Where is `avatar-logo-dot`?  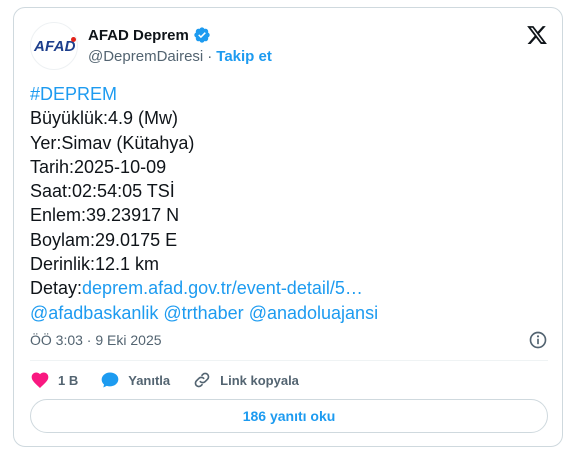
avatar-logo-dot is located at coordinates (73, 39).